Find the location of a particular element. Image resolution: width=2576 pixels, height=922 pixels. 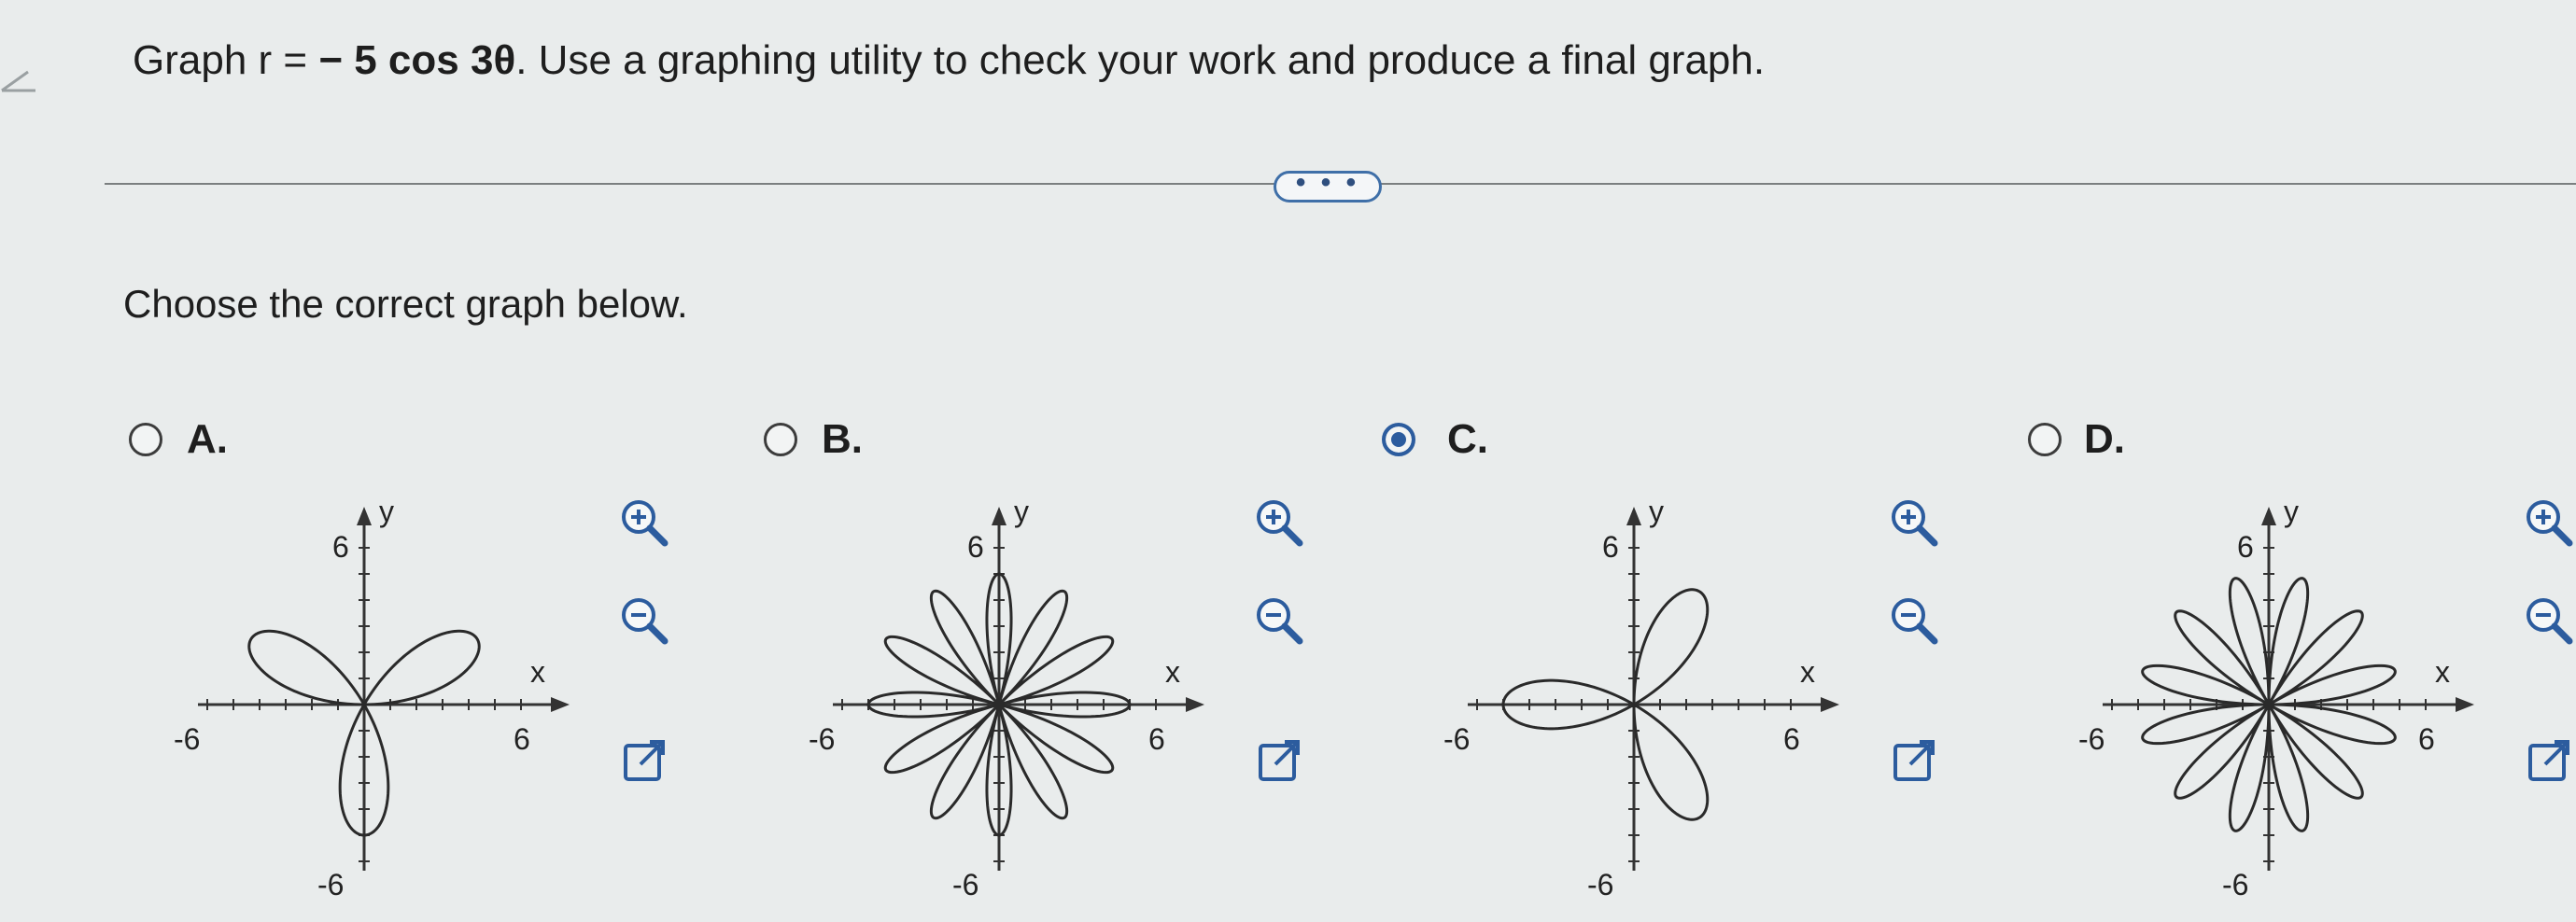

more-button: • • • is located at coordinates (1328, 186).